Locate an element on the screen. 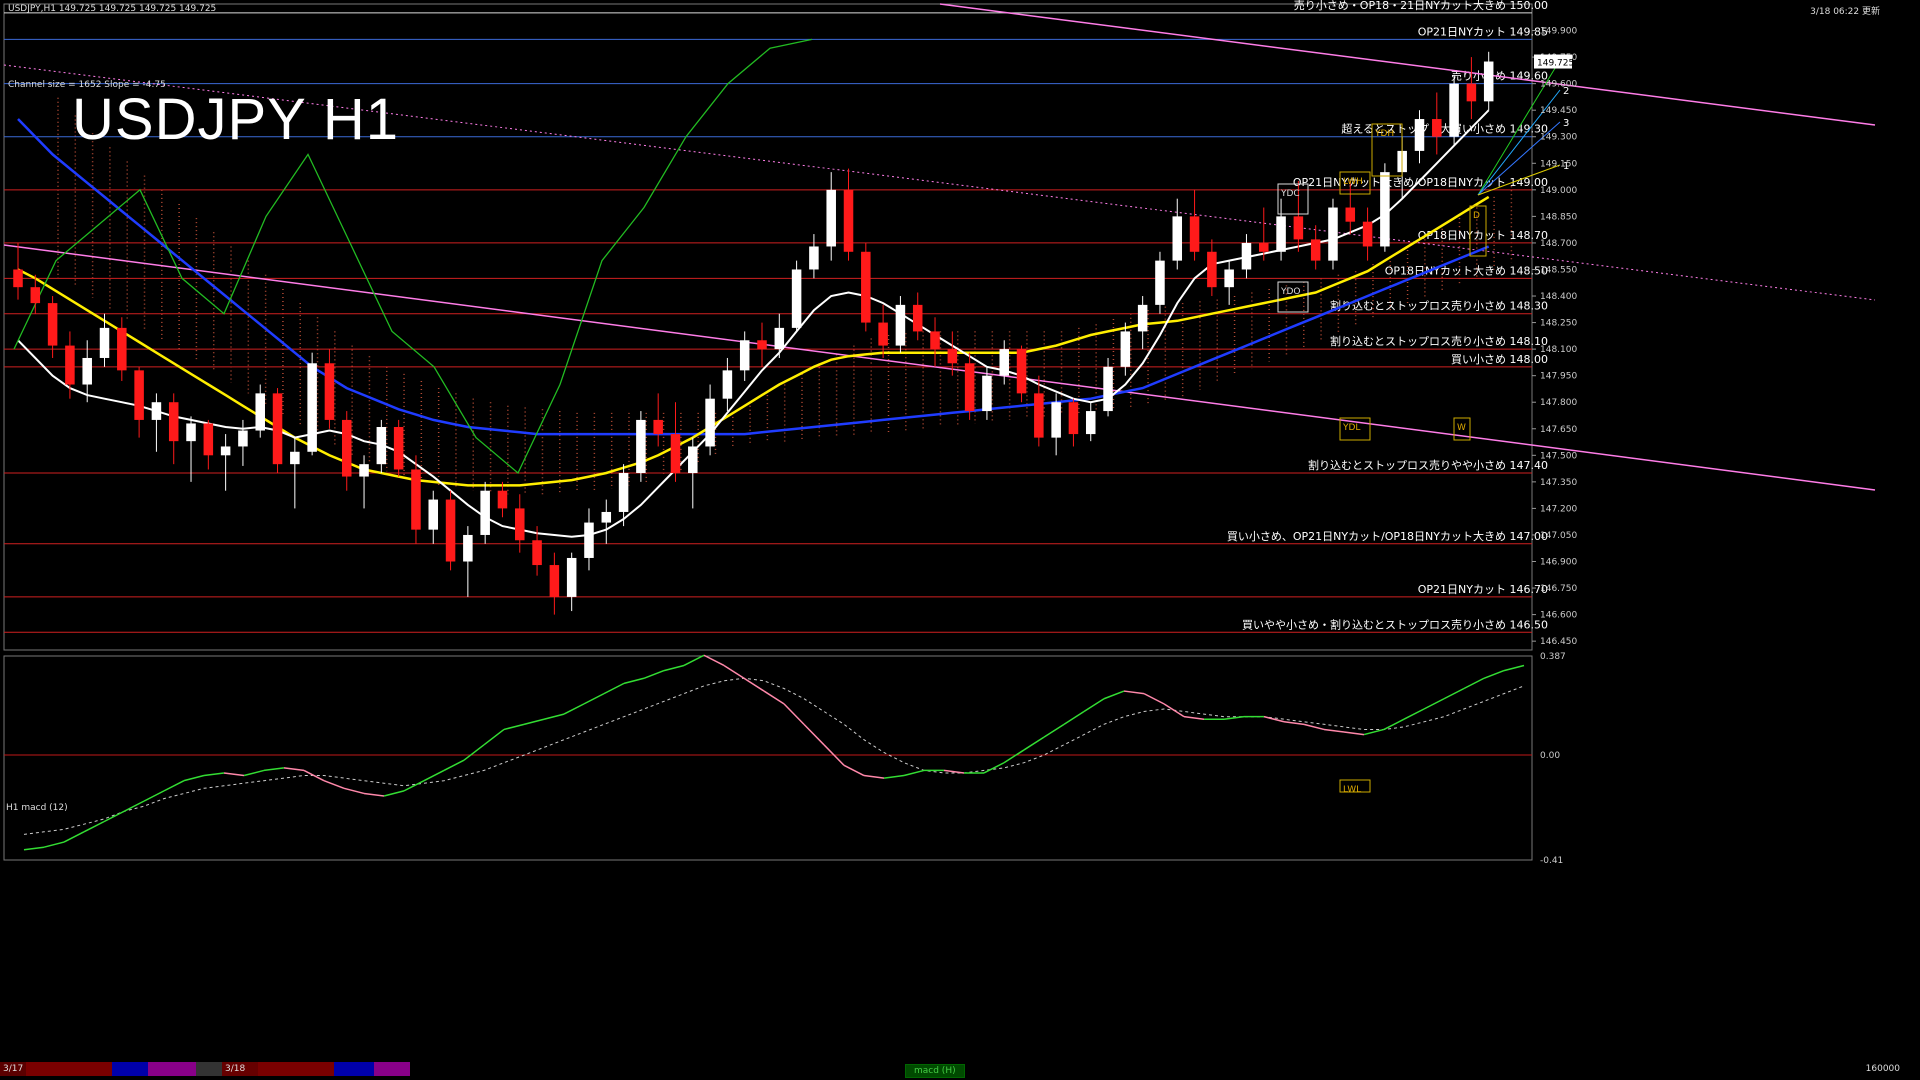  period-separator-strip: 3/17 3/18 is located at coordinates (208, 1069).